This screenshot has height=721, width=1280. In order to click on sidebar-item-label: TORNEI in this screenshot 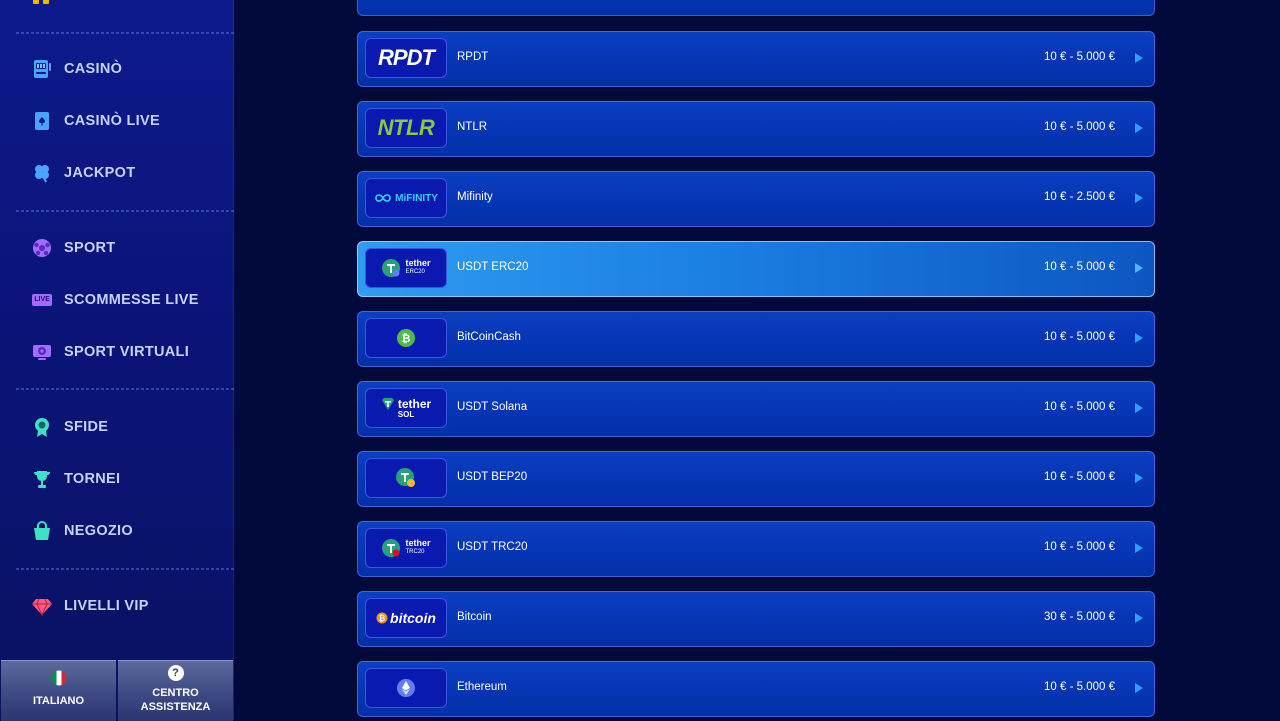, I will do `click(92, 479)`.